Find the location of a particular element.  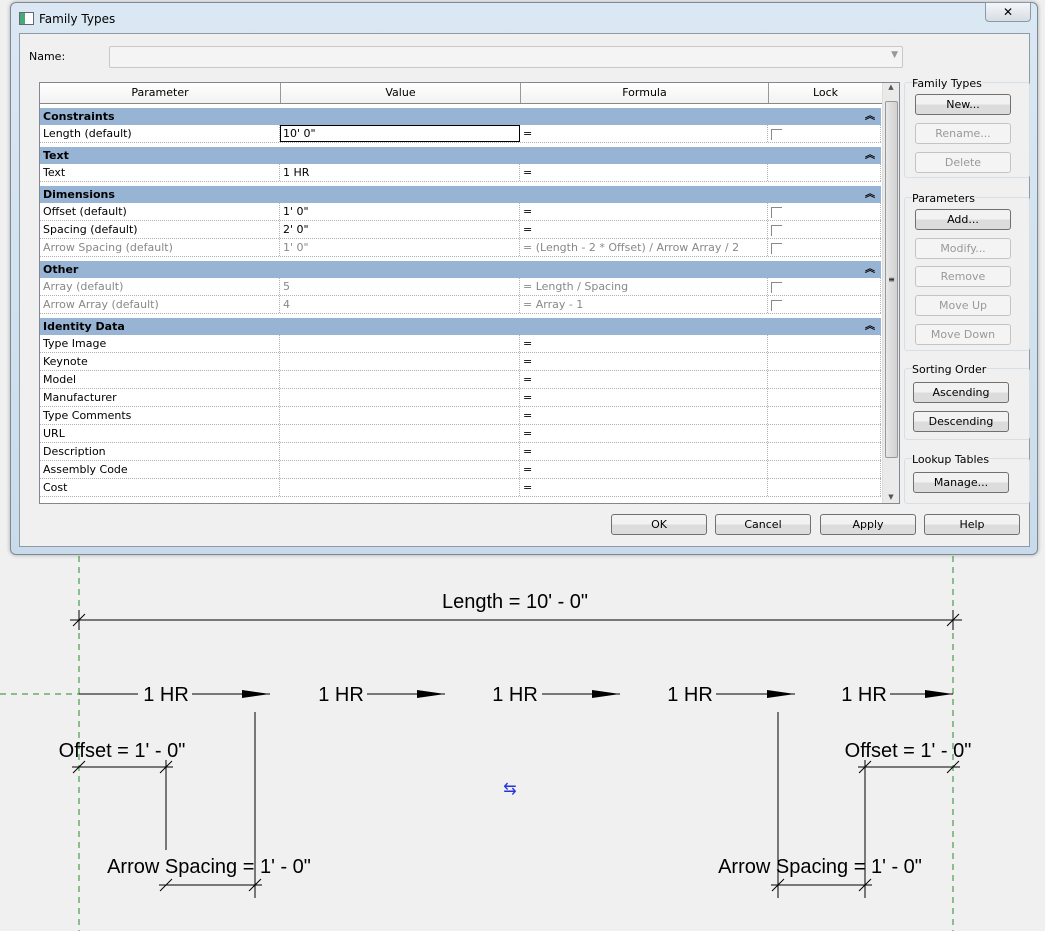

length-dimension is located at coordinates (516, 620).